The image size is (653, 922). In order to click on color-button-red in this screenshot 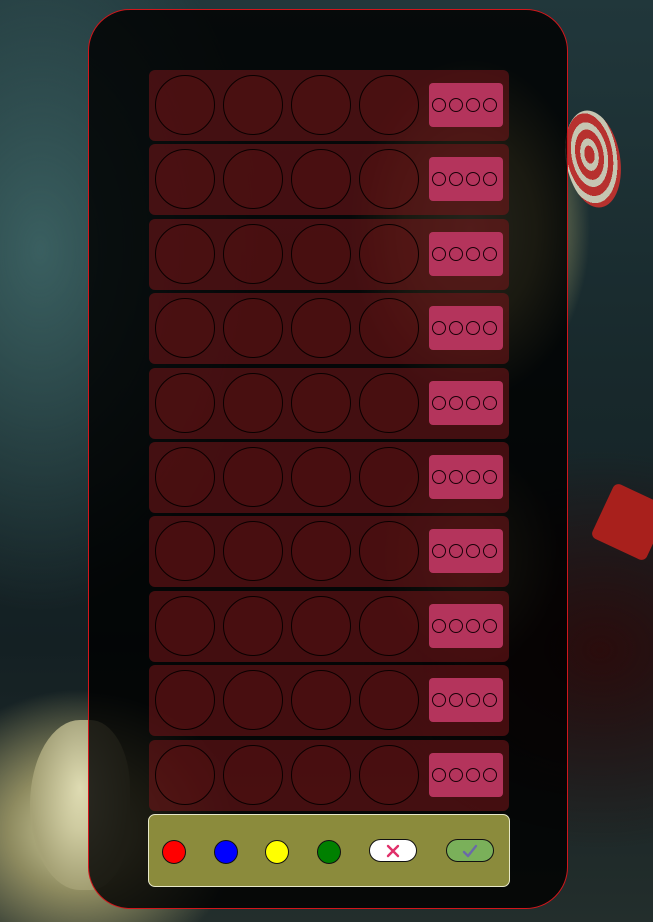, I will do `click(174, 852)`.